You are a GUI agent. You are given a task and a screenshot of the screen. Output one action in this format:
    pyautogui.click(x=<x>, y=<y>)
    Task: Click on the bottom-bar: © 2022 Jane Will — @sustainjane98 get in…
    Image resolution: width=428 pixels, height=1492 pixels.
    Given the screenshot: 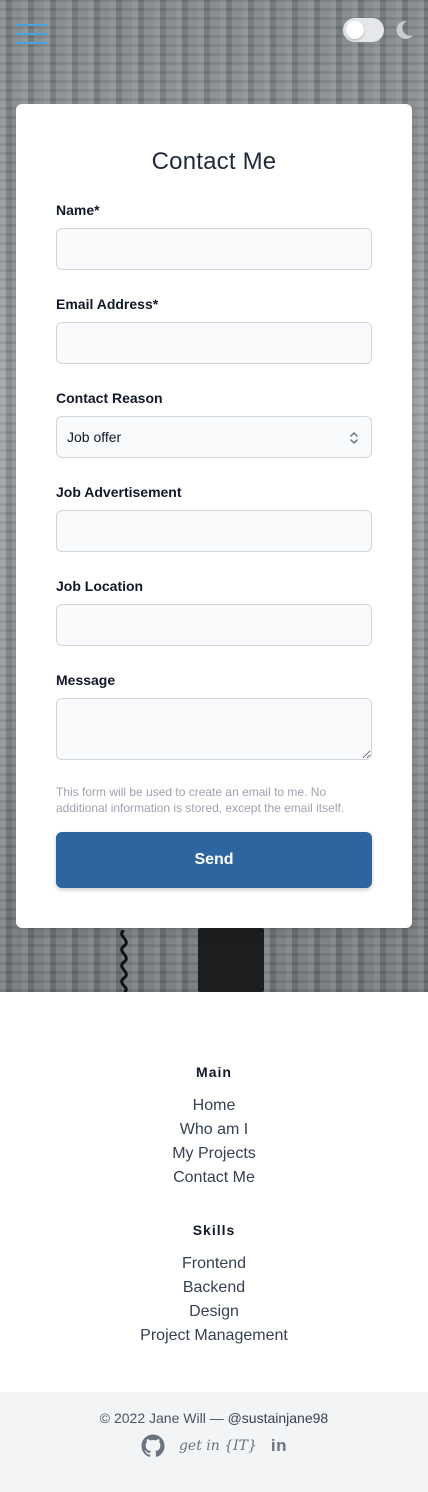 What is the action you would take?
    pyautogui.click(x=214, y=1442)
    